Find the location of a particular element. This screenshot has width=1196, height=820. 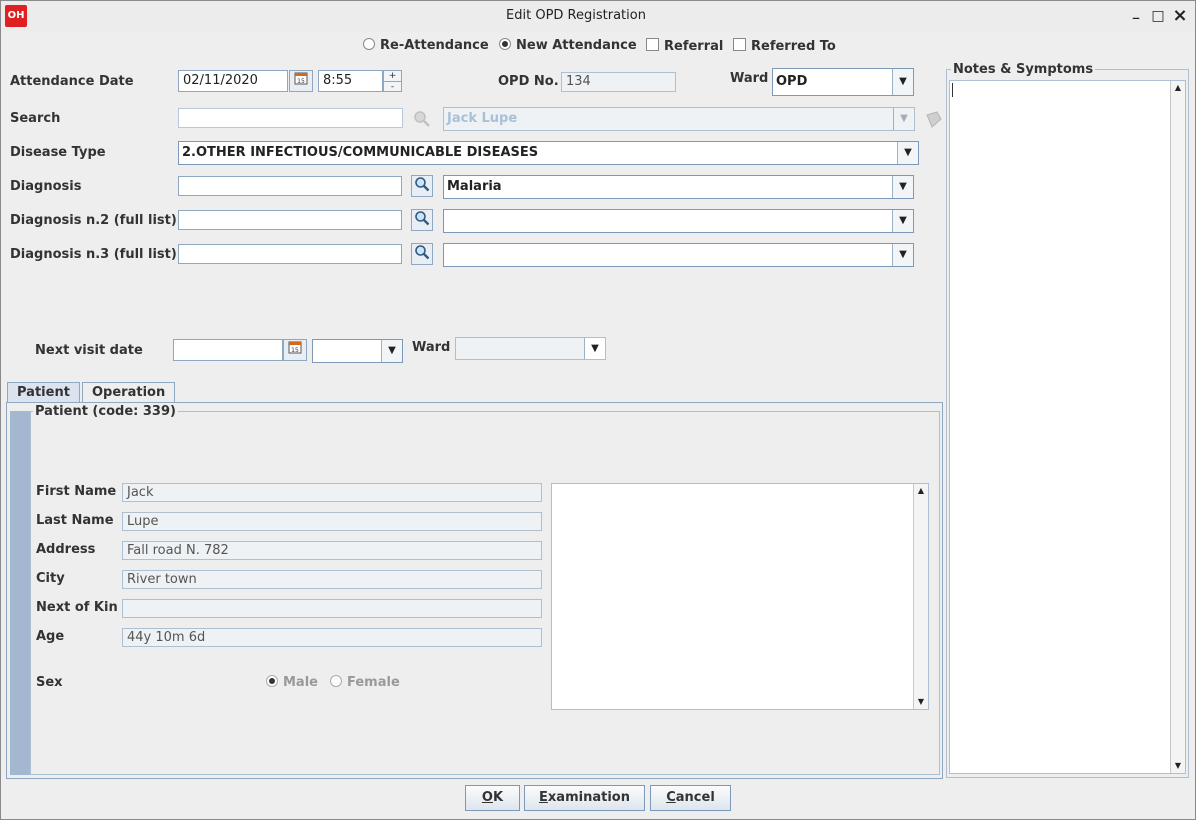

next-ward-select: ▼ is located at coordinates (530, 348).